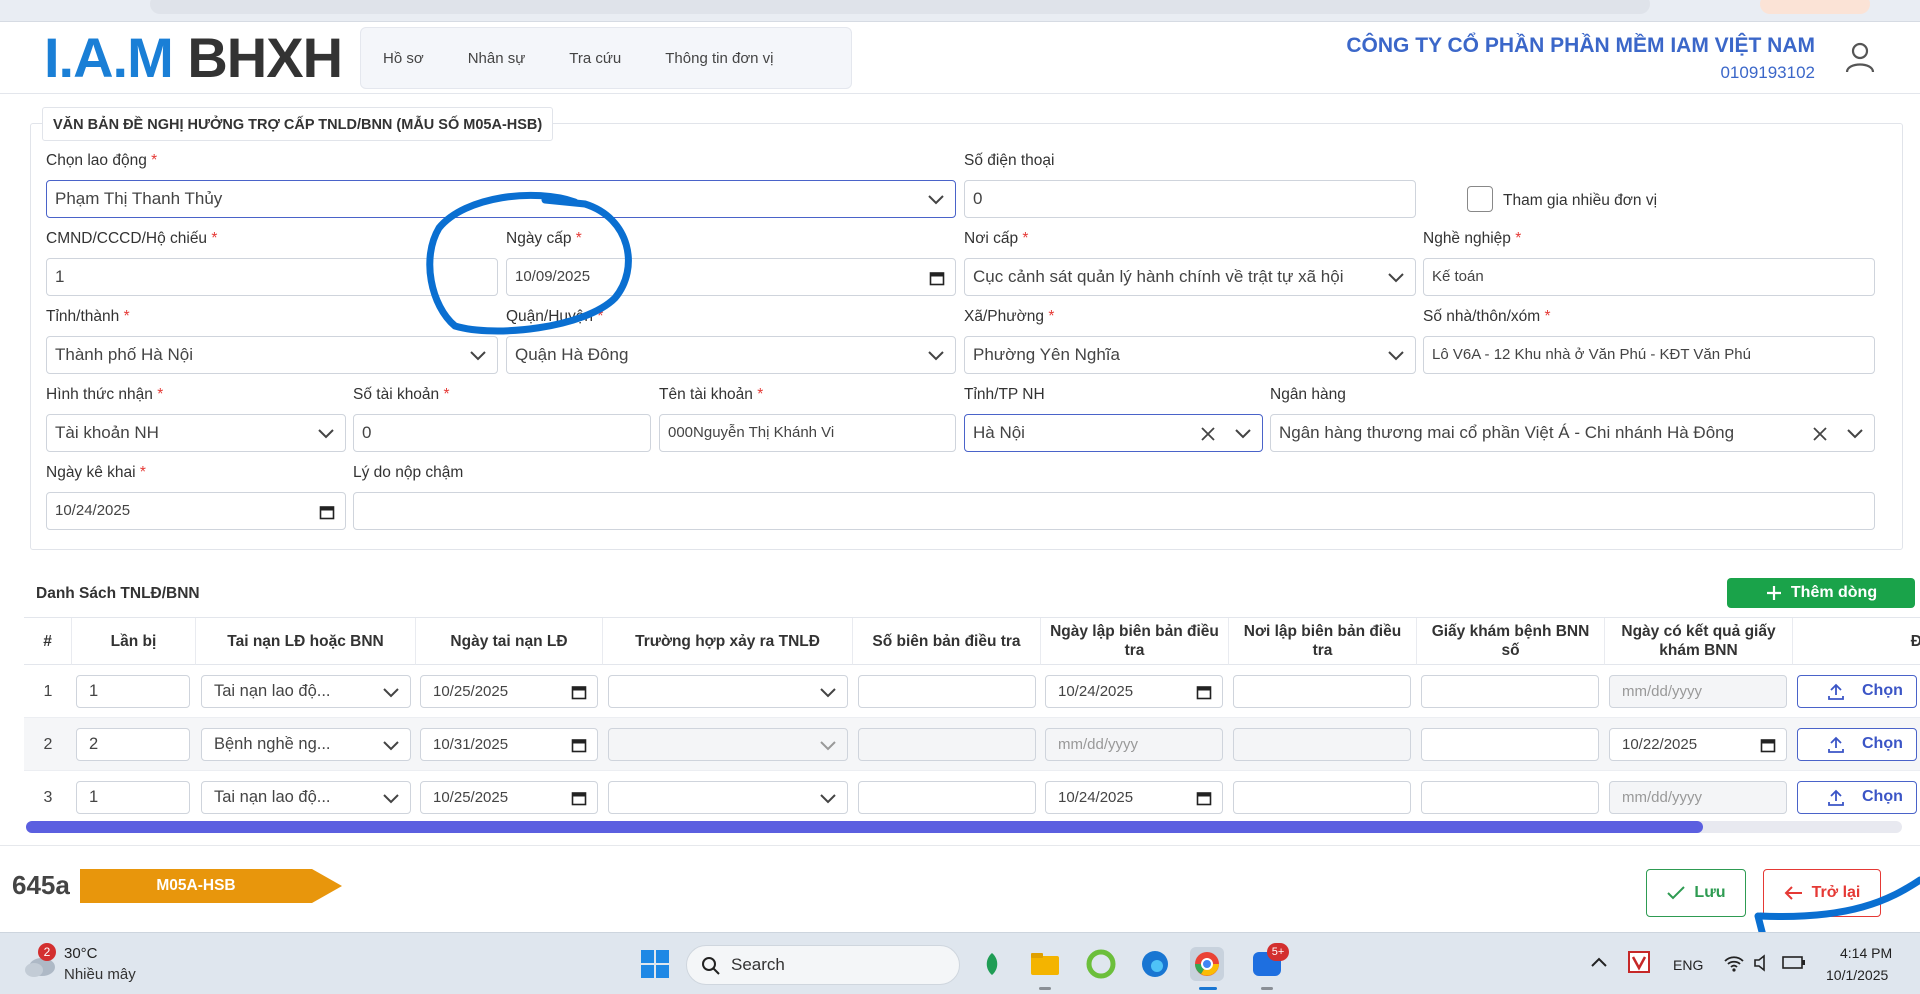 The height and width of the screenshot is (994, 1920). What do you see at coordinates (1599, 962) in the screenshot?
I see `chevron-up-icon` at bounding box center [1599, 962].